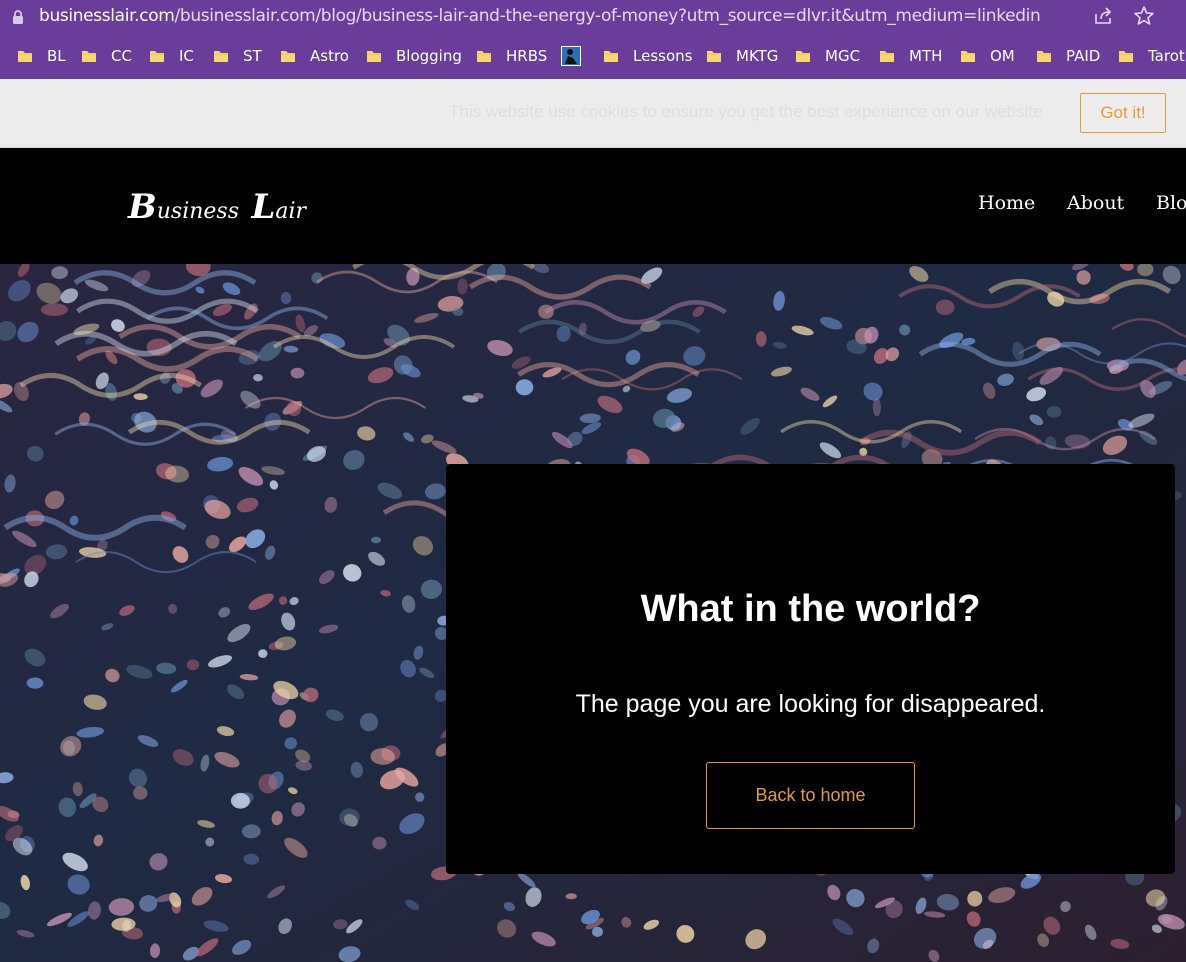 The width and height of the screenshot is (1186, 962). I want to click on logo-word-rest: air, so click(291, 211).